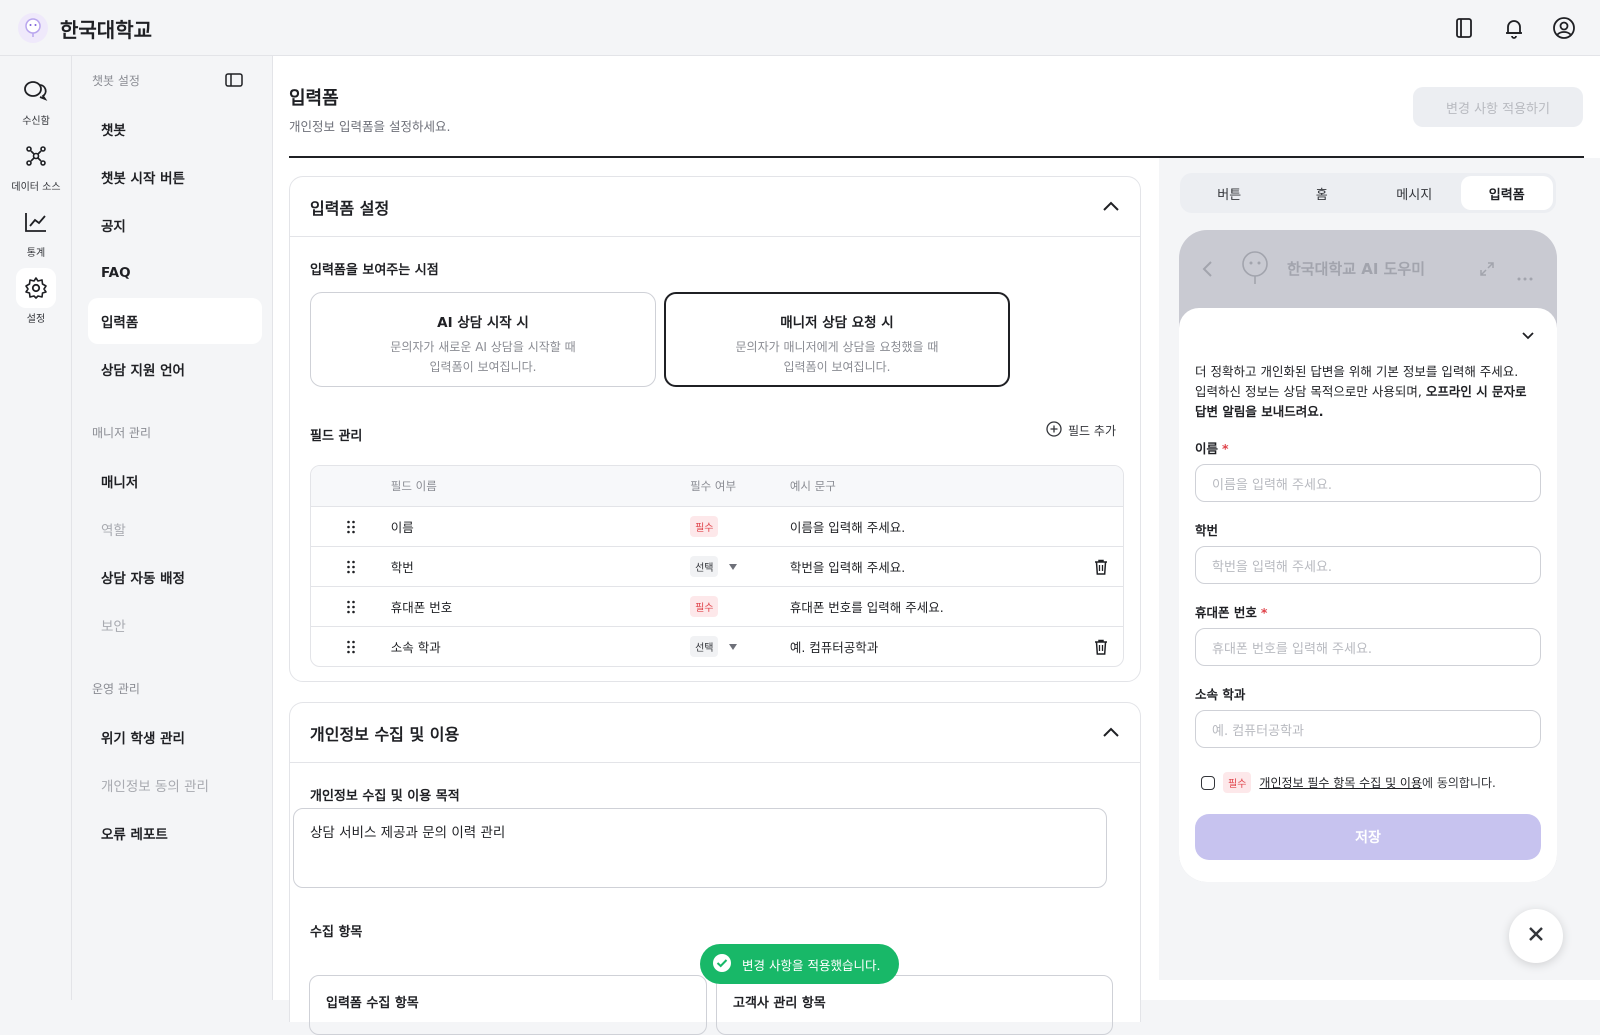 The image size is (1600, 1035). What do you see at coordinates (700, 848) in the screenshot?
I see `purpose-textarea: 상담 서비스 제공과 문의 이력 관리` at bounding box center [700, 848].